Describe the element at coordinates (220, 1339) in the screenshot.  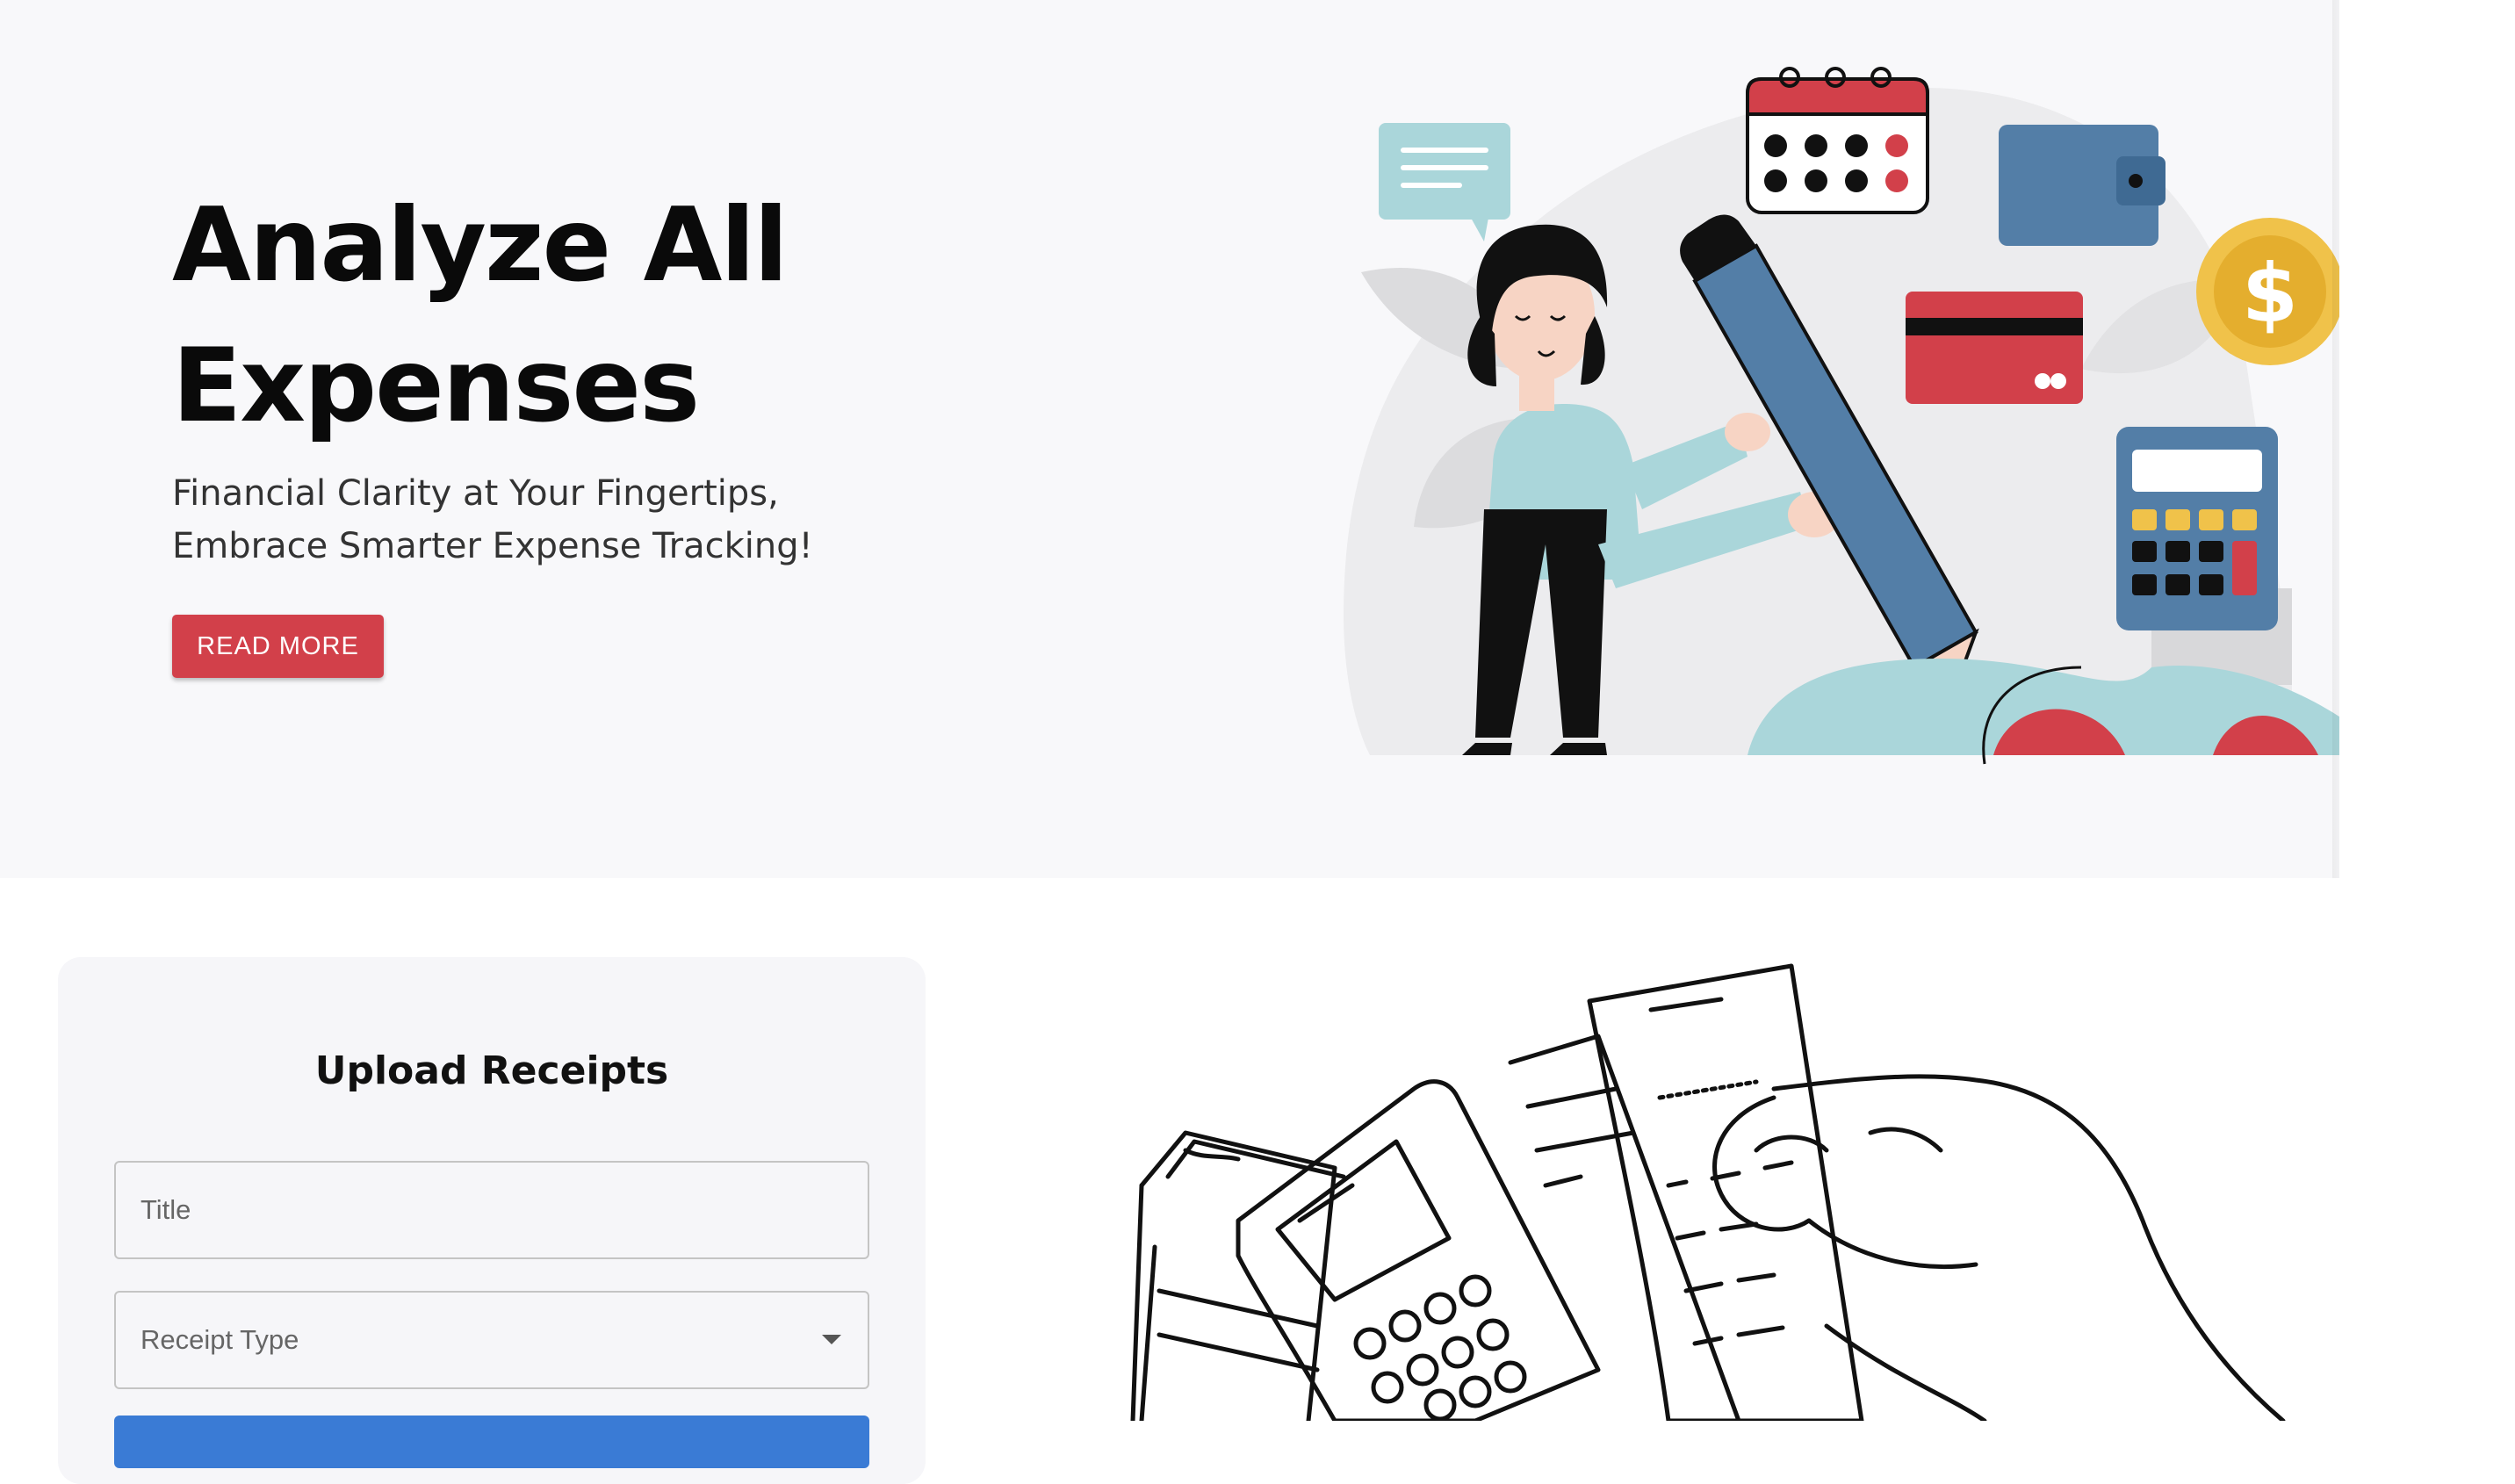
I see `receipt-type-label: Receipt Type` at that location.